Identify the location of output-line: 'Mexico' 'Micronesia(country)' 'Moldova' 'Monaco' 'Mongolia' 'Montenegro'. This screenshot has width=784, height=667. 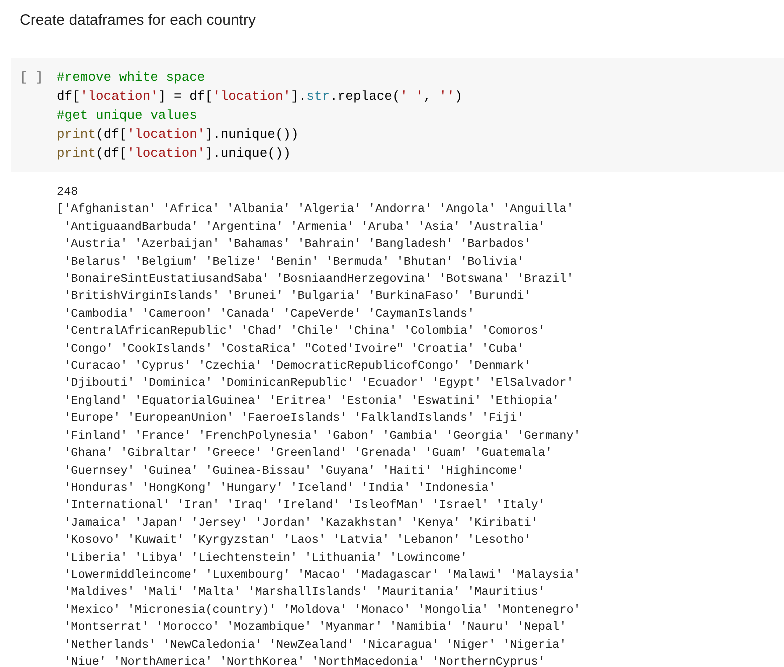
(322, 610).